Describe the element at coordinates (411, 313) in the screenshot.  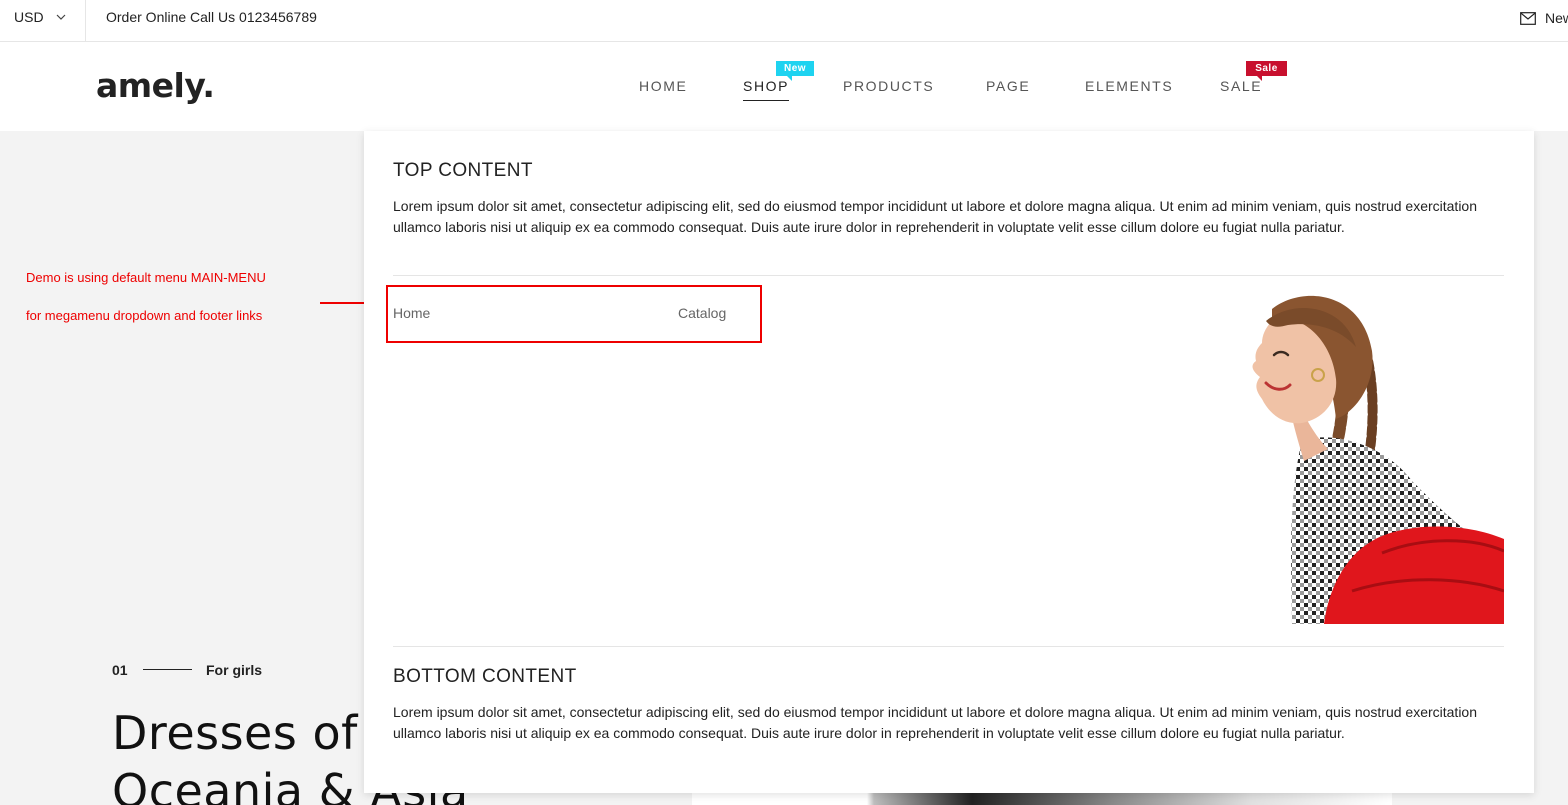
I see `menu-link-home: Home` at that location.